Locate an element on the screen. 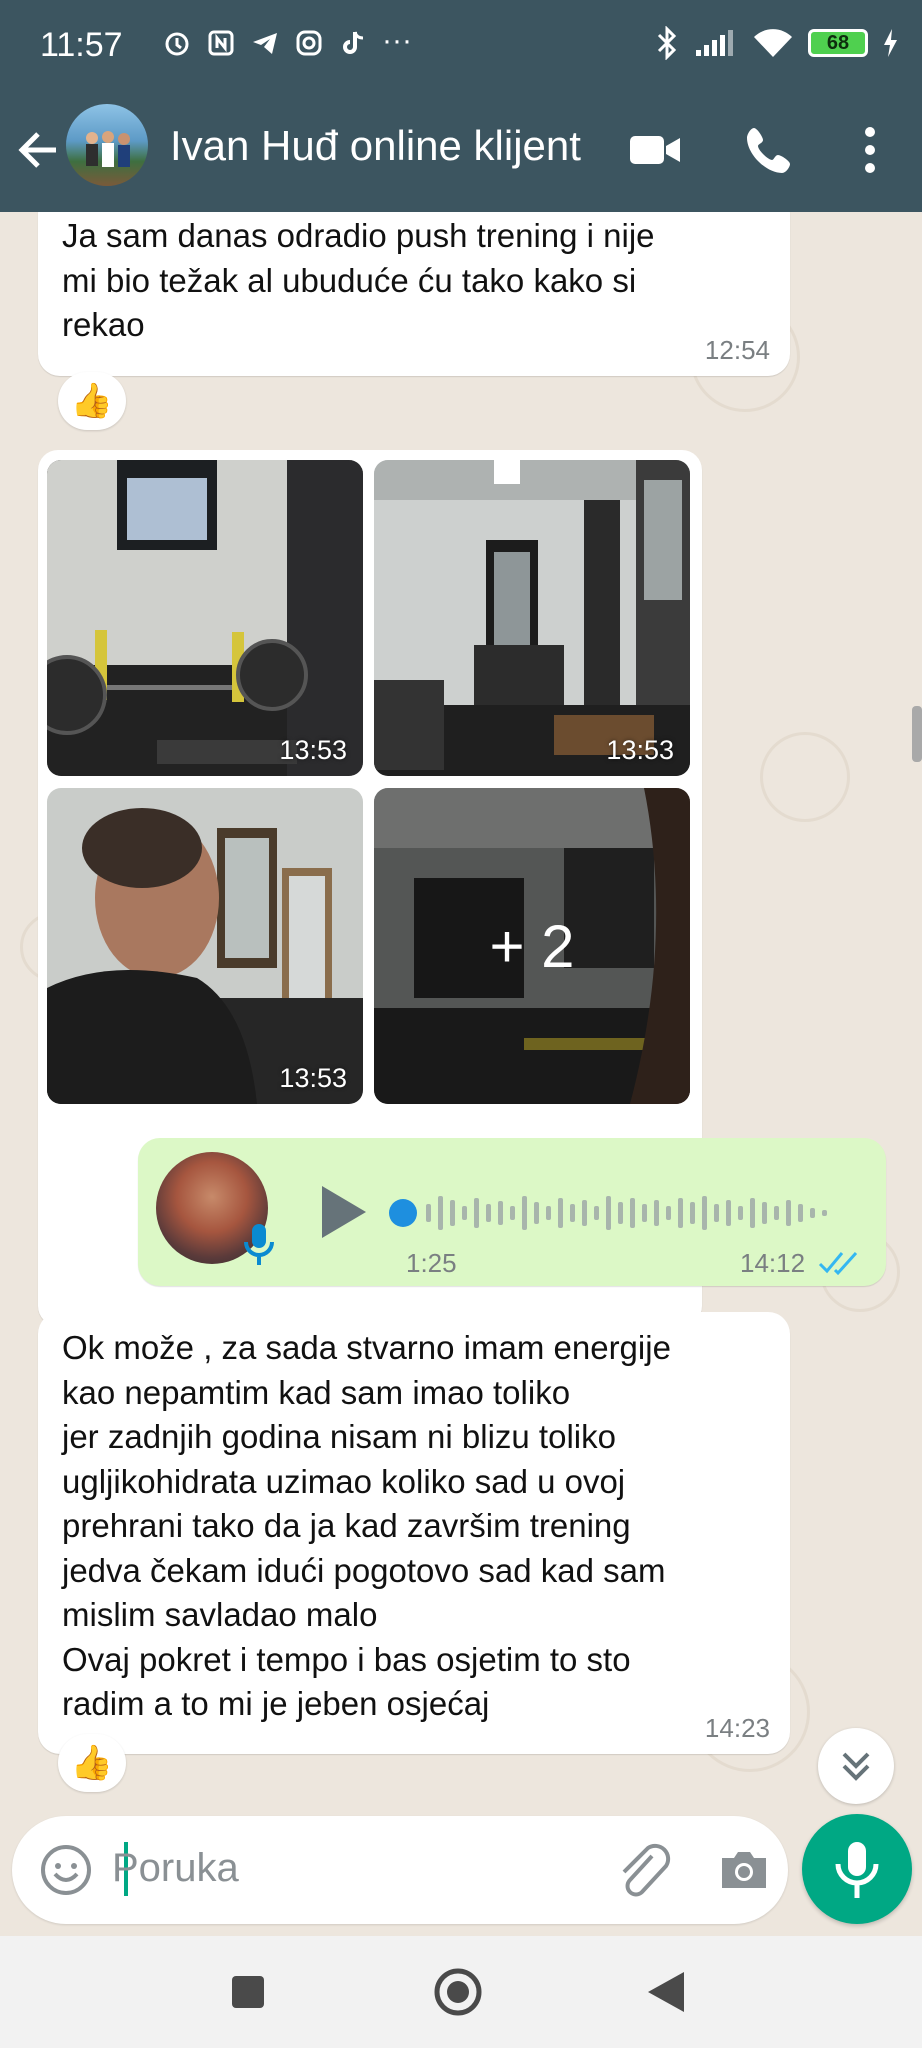  more-photos-count: + 2 is located at coordinates (532, 946).